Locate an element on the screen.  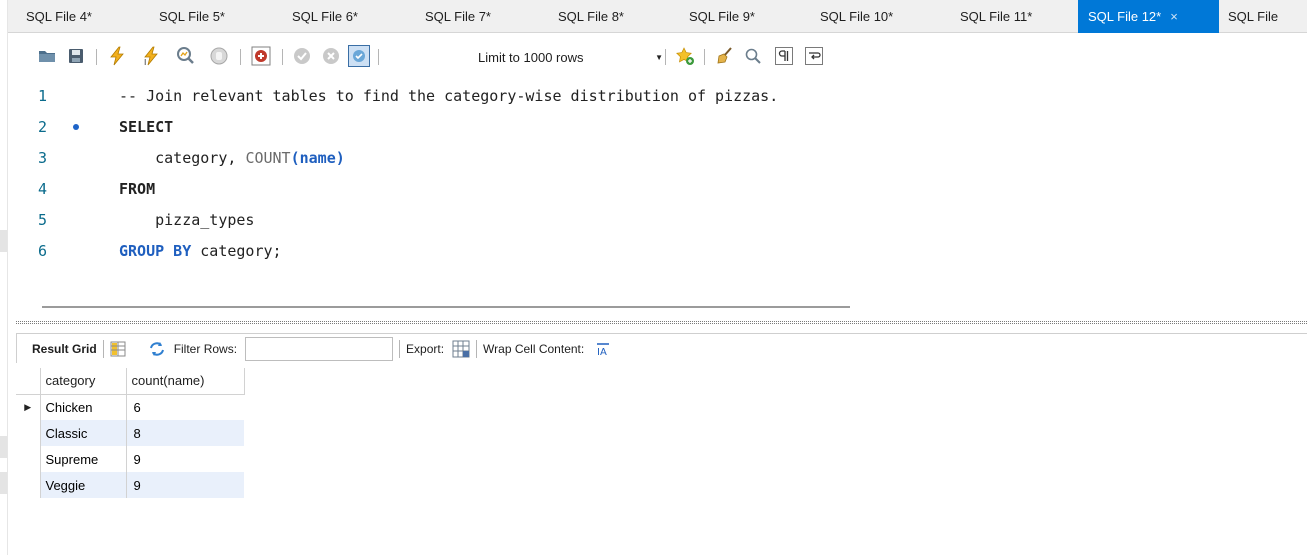
cell-category: Supreme is located at coordinates (83, 459).